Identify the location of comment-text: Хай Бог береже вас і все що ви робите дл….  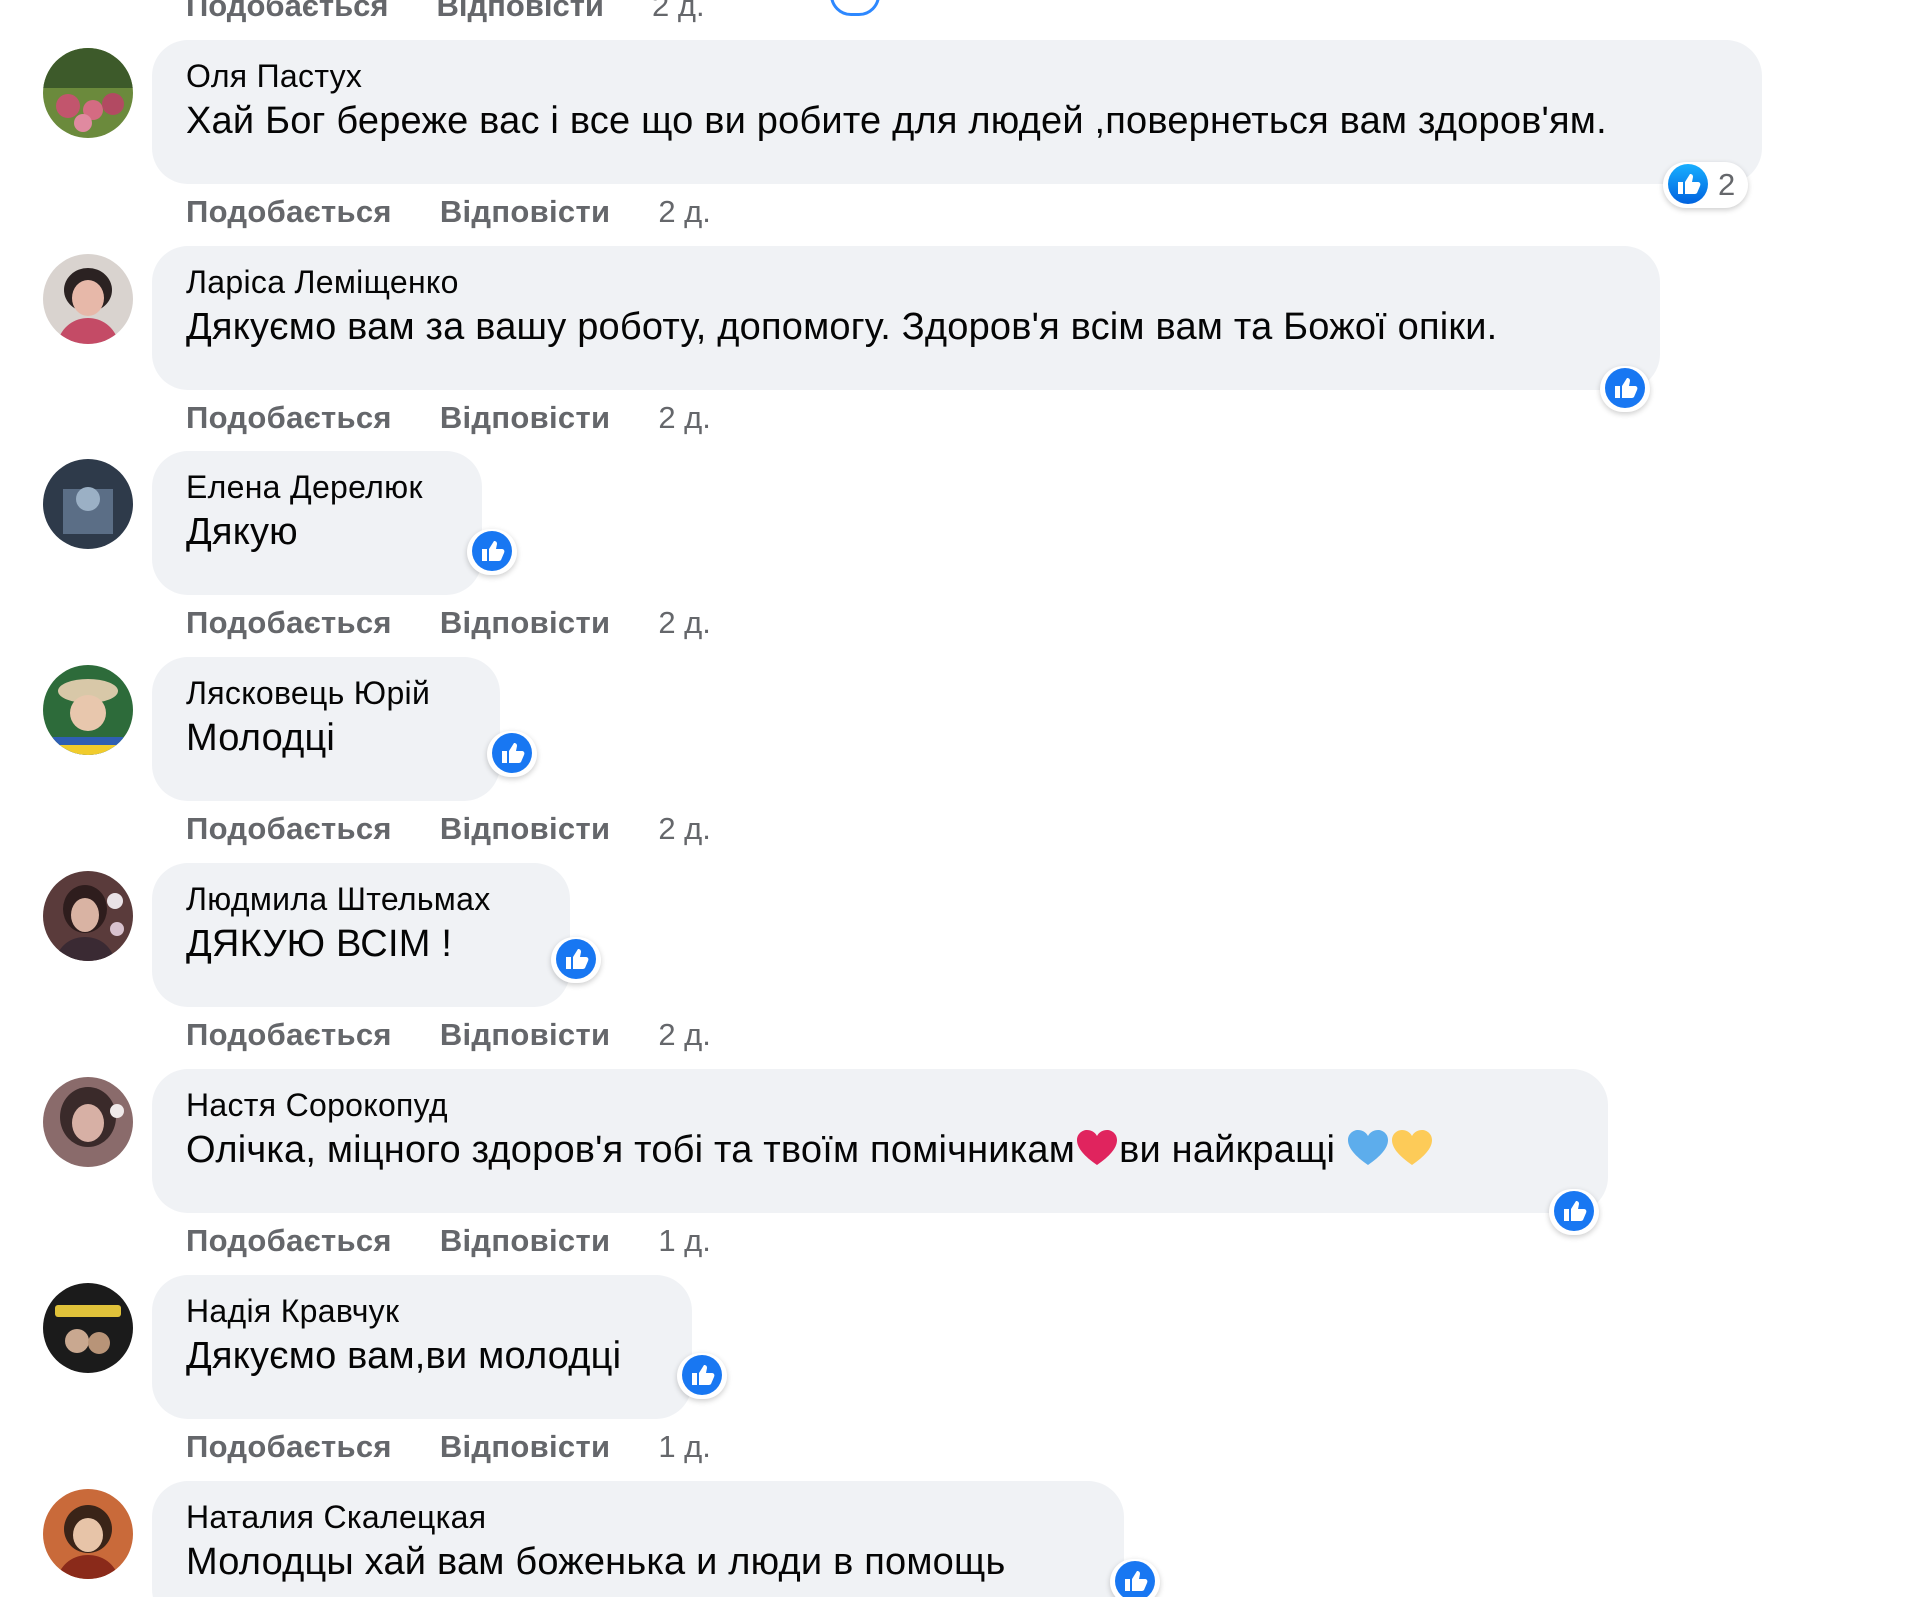
(896, 121).